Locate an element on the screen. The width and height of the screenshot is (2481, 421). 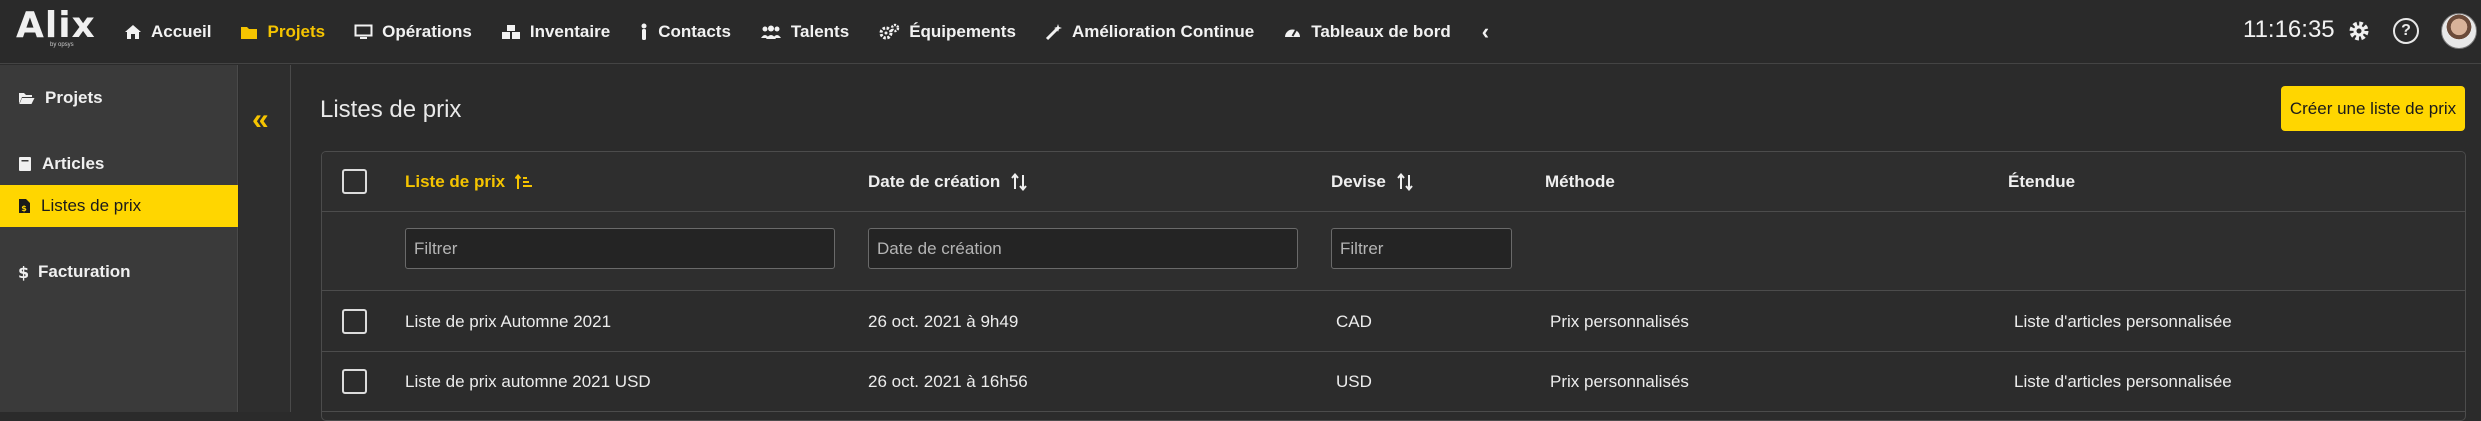
column-header-devise: Devise is located at coordinates (1372, 182).